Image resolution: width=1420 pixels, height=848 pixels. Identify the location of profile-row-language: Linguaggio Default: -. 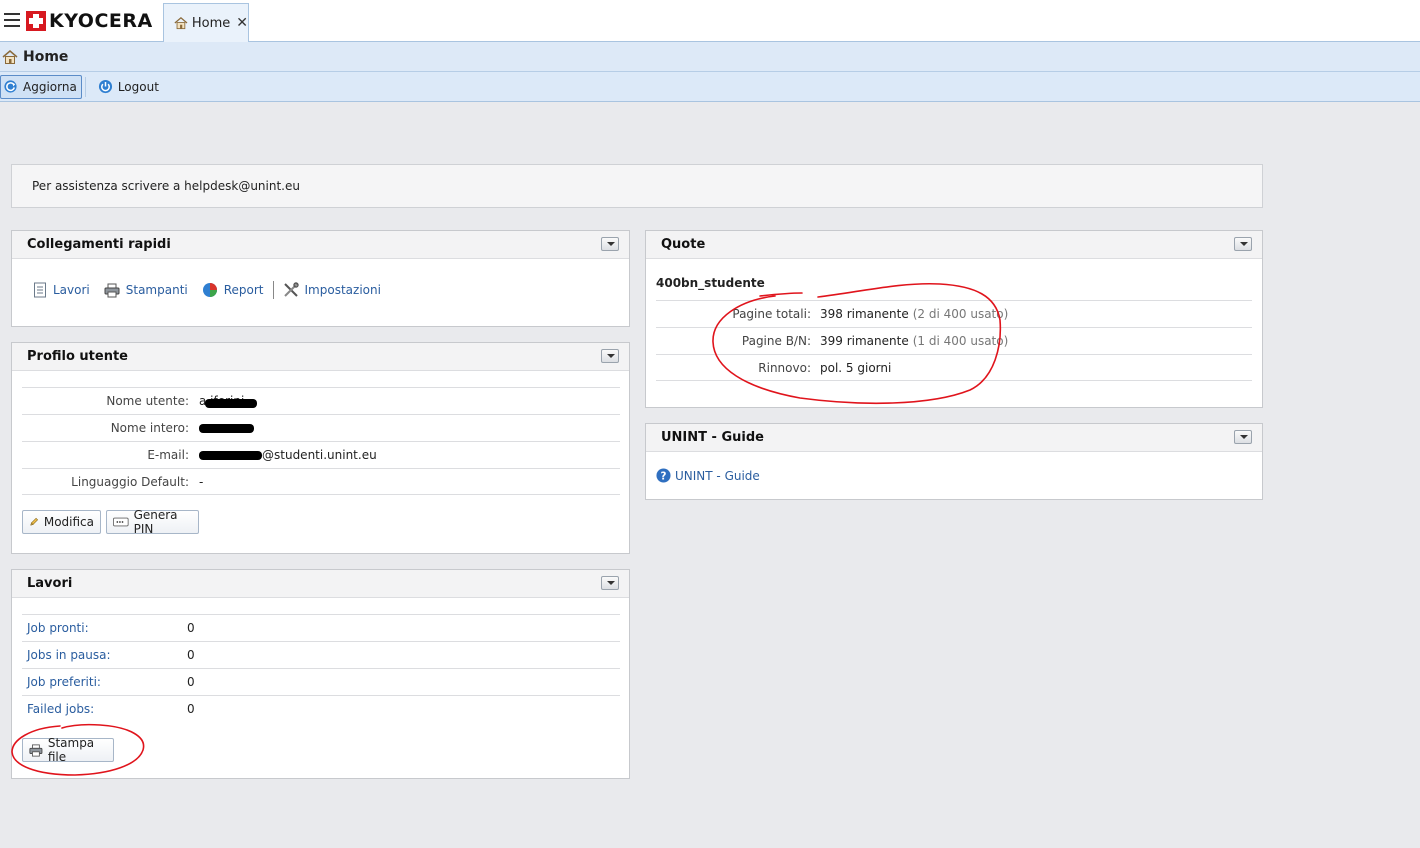
(321, 481).